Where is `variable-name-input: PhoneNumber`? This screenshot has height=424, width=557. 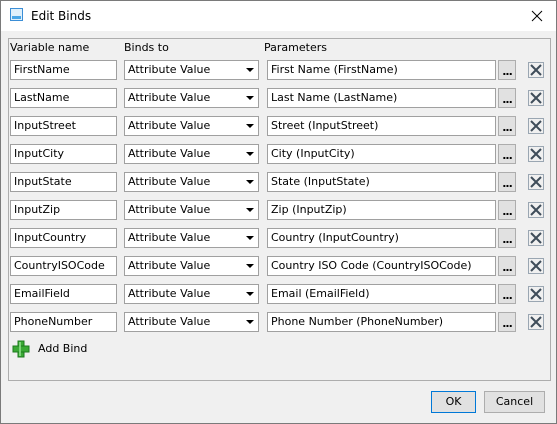 variable-name-input: PhoneNumber is located at coordinates (63, 322).